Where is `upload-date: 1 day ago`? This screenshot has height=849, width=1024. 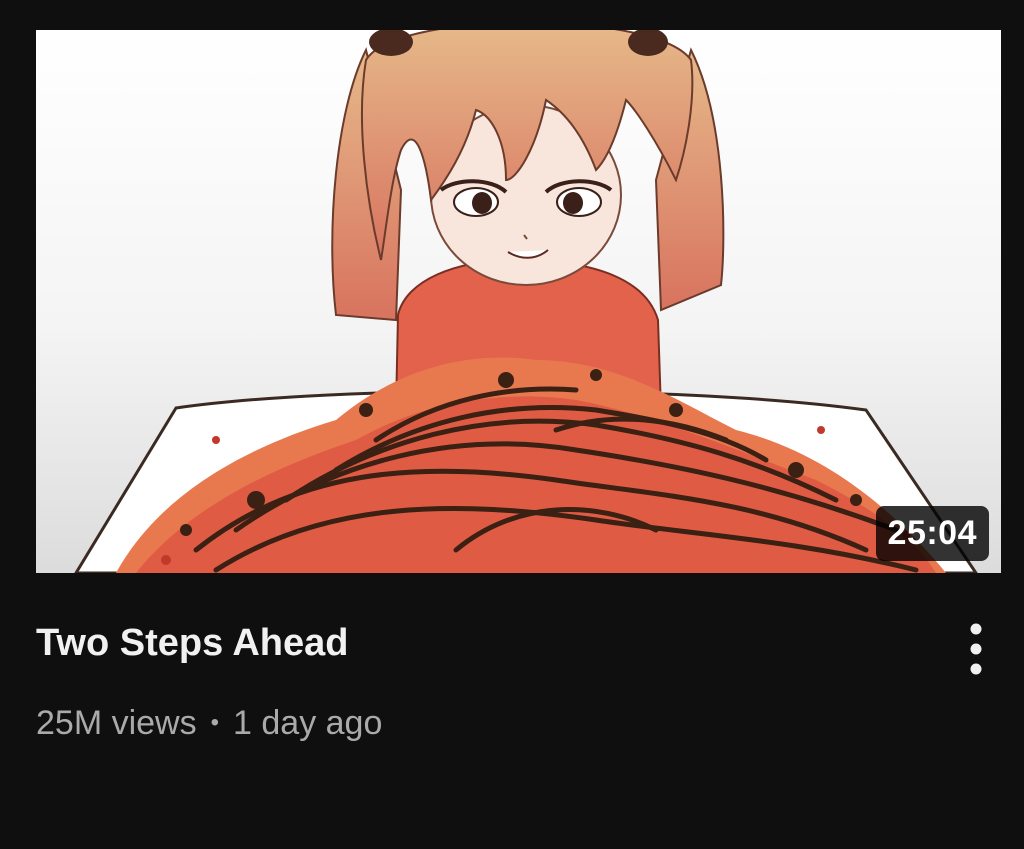 upload-date: 1 day ago is located at coordinates (308, 723).